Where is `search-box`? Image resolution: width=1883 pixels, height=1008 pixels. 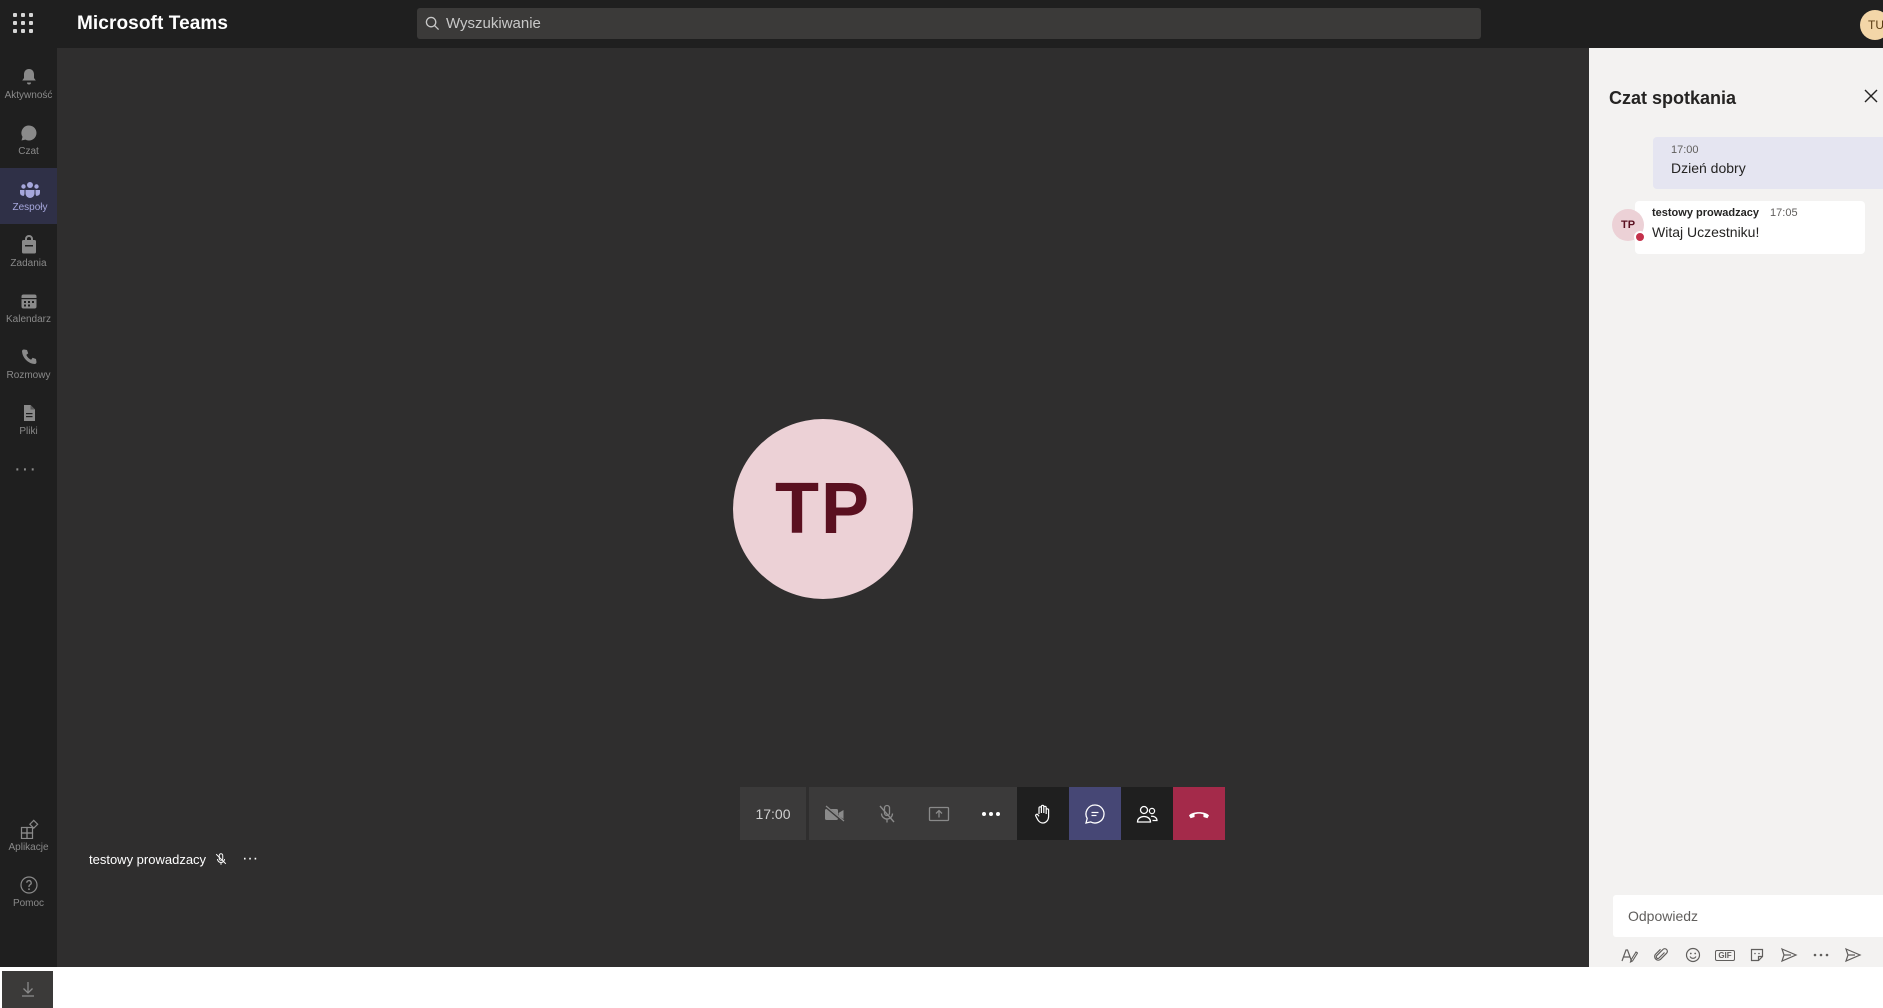
search-box is located at coordinates (949, 23).